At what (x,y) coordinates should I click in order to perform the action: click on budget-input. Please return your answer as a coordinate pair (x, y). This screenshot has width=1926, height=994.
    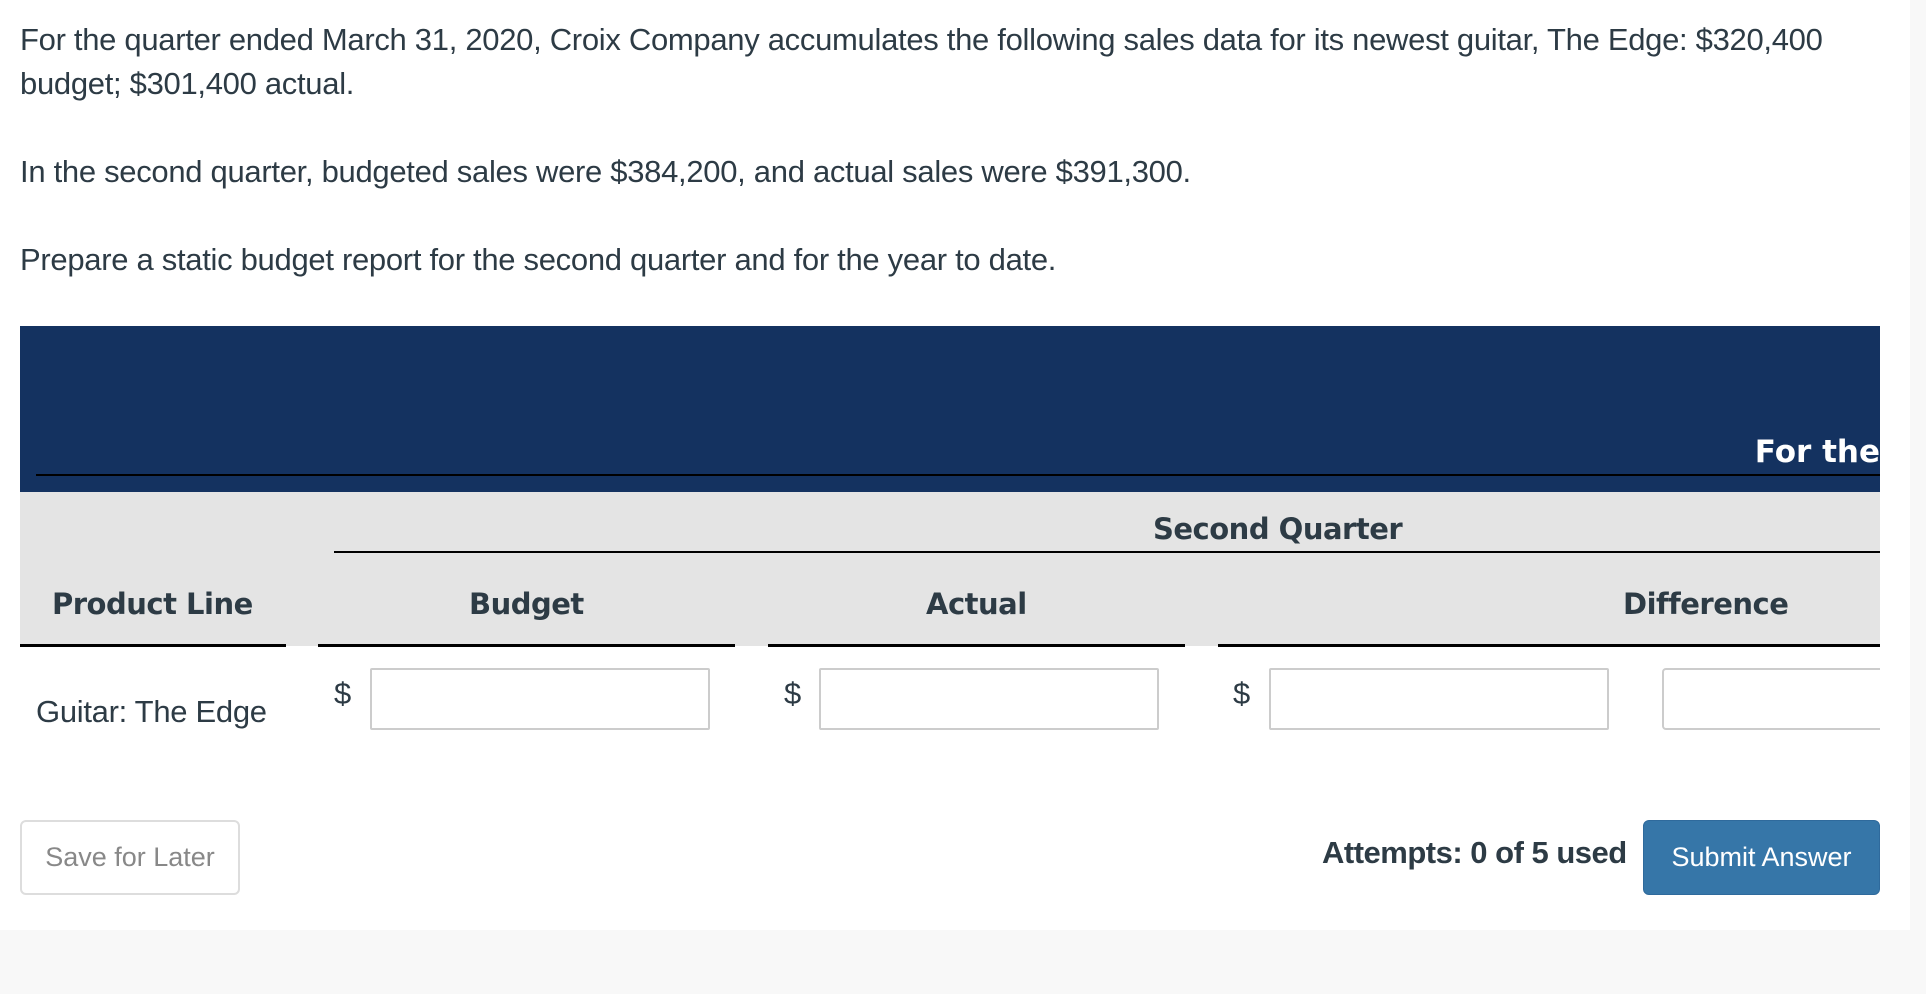
    Looking at the image, I should click on (540, 699).